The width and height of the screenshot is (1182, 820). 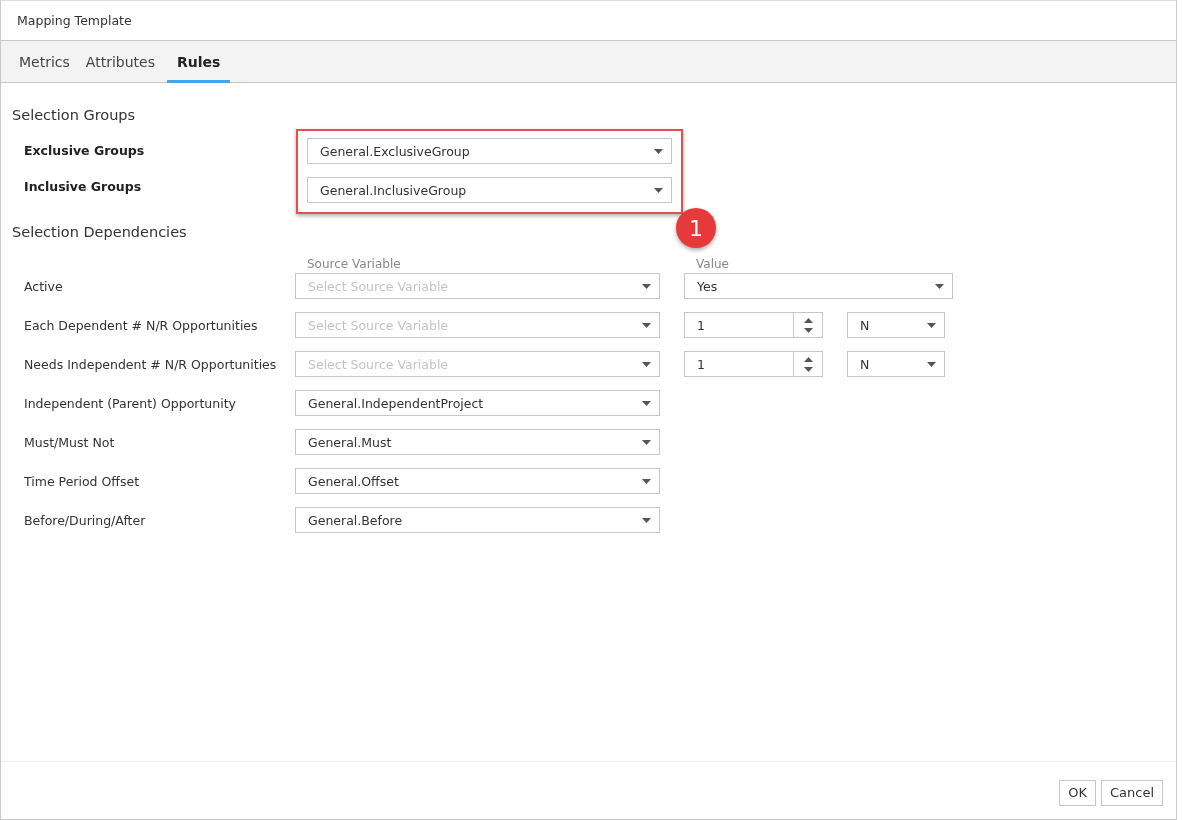 I want to click on tab: Attributes, so click(x=120, y=68).